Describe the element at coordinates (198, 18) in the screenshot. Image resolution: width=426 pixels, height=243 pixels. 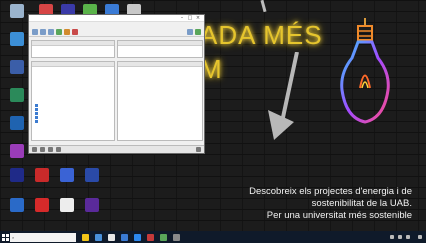
I see `close-button: ×` at that location.